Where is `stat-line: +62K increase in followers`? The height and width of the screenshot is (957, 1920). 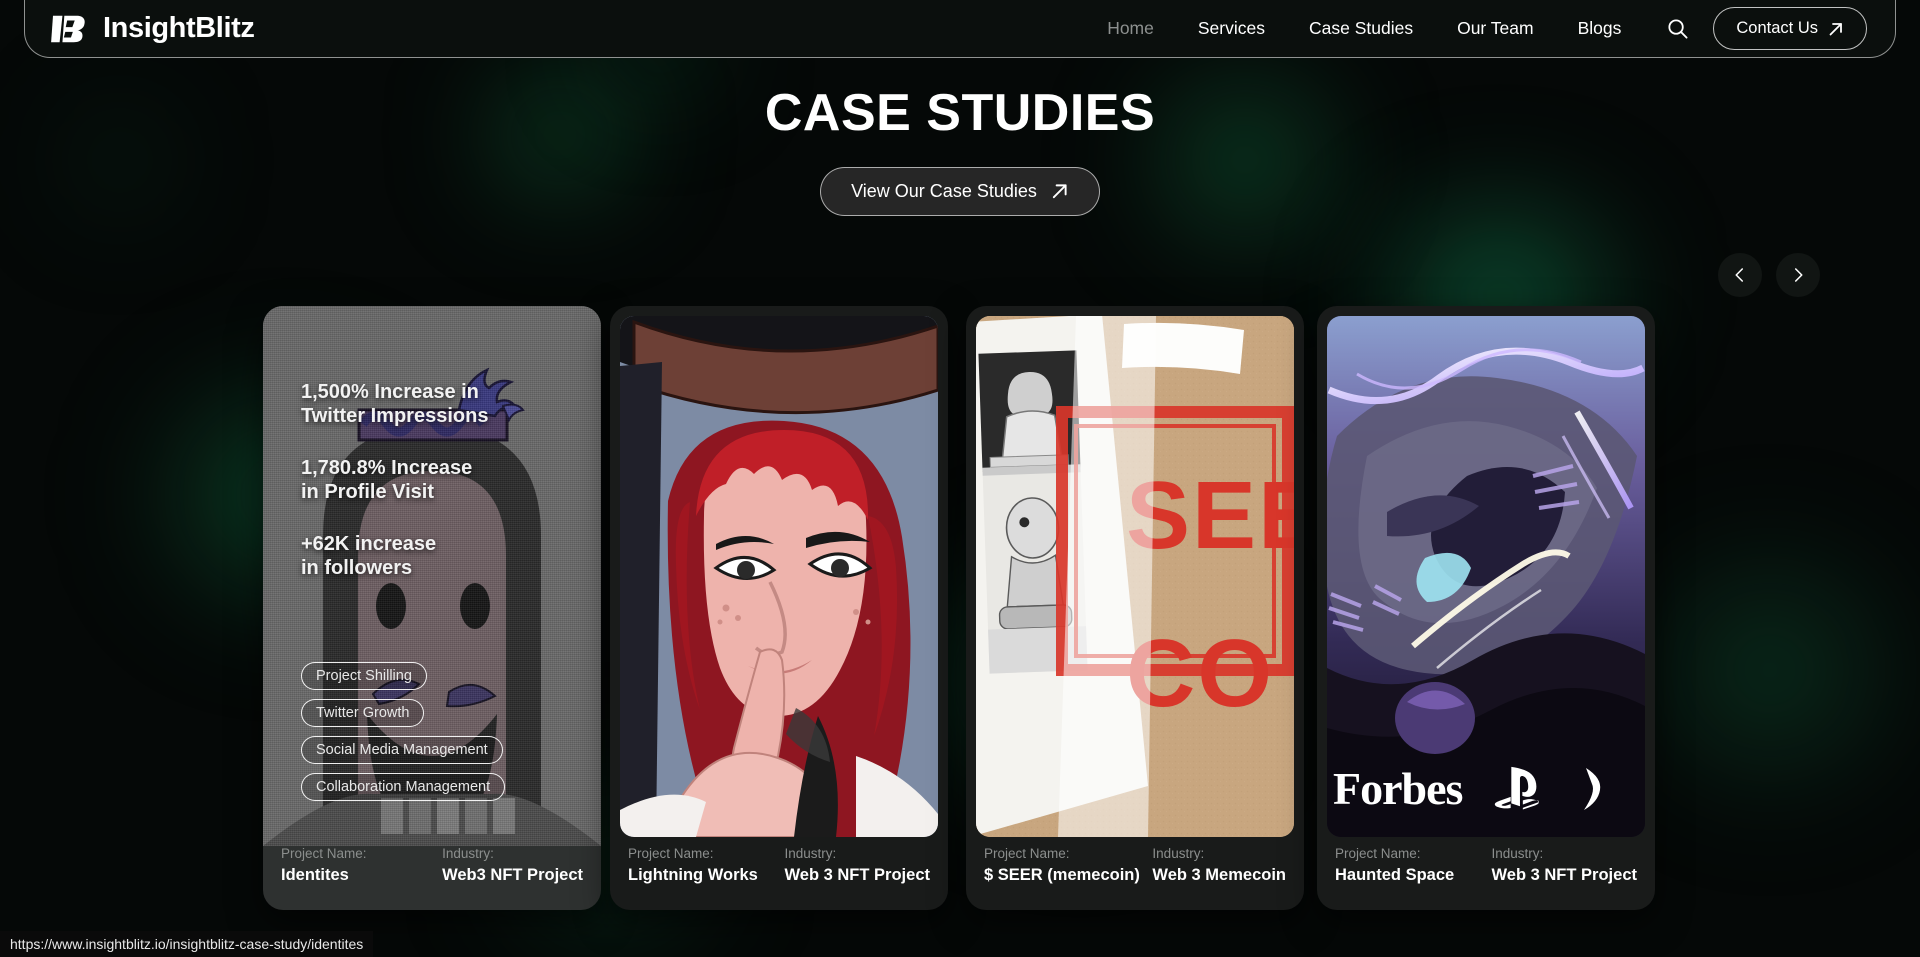 stat-line: +62K increase in followers is located at coordinates (369, 555).